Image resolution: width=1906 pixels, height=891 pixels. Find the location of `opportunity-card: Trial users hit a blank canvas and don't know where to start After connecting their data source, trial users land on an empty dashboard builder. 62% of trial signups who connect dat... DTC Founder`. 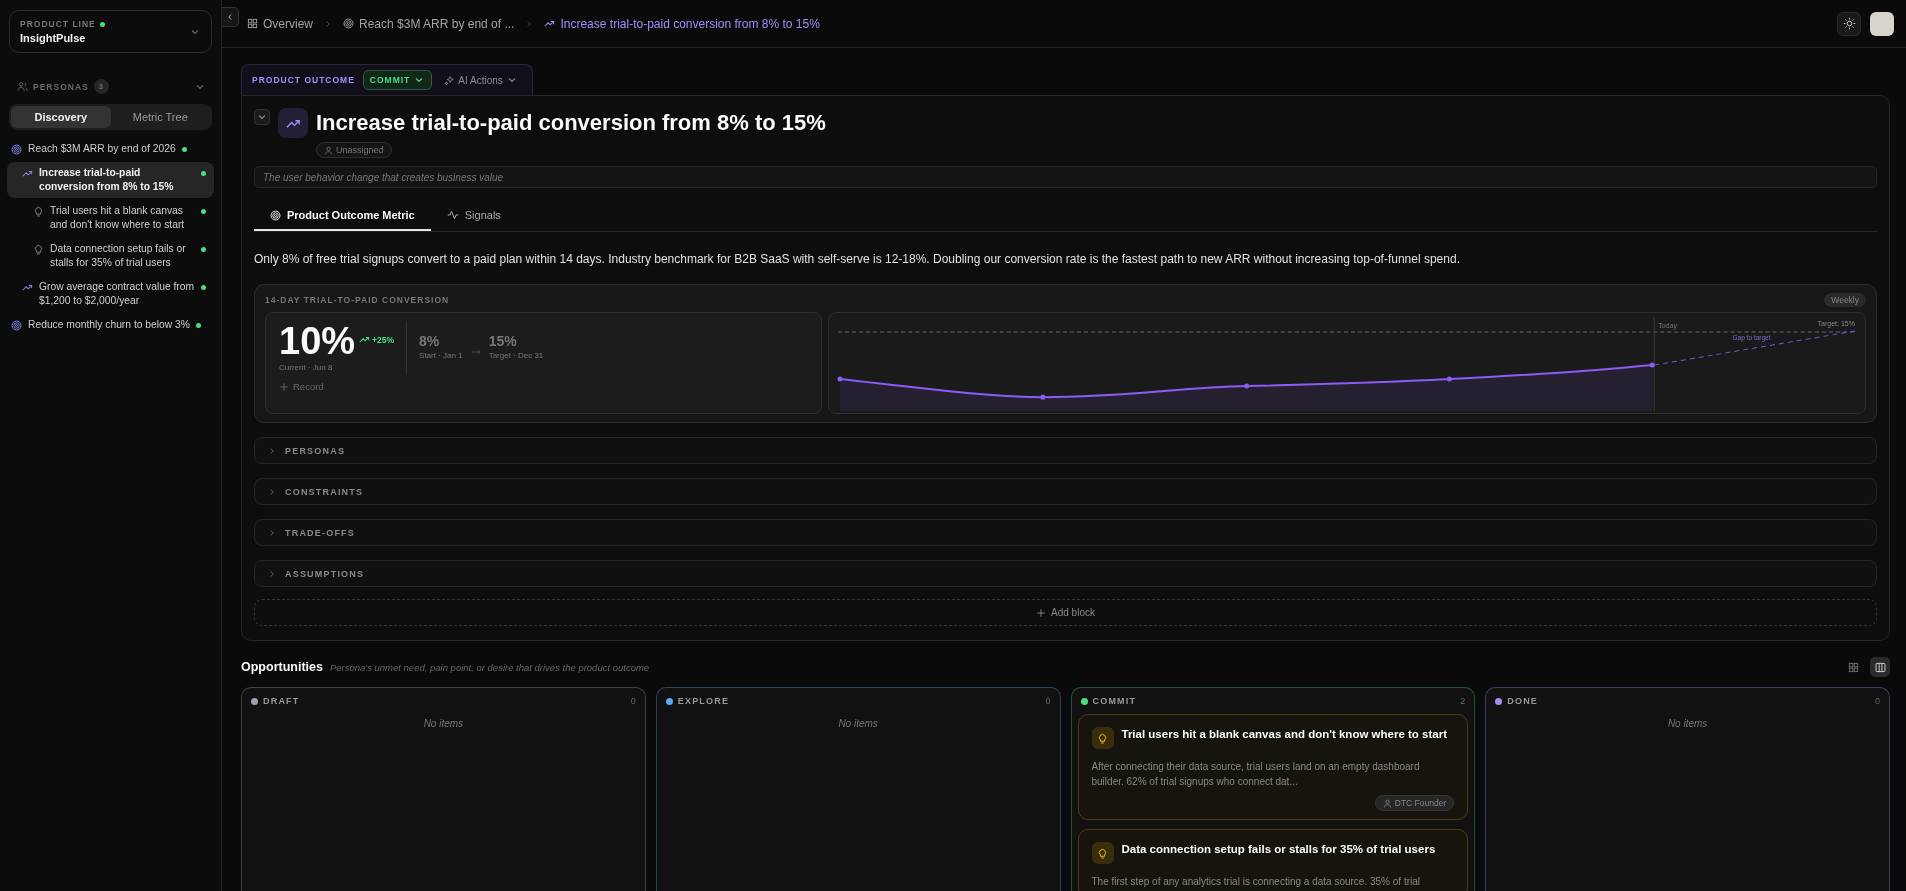

opportunity-card: Trial users hit a blank canvas and don't know where to start After connecting their data source, trial users land on an empty dashboard builder. 62% of trial signups who connect dat... DTC Founder is located at coordinates (1273, 767).